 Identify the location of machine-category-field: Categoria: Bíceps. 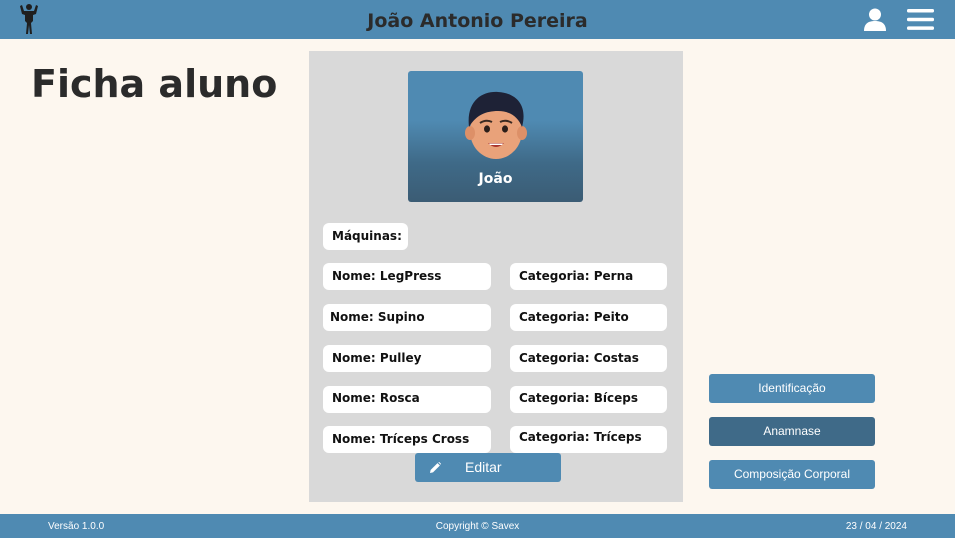
(588, 399).